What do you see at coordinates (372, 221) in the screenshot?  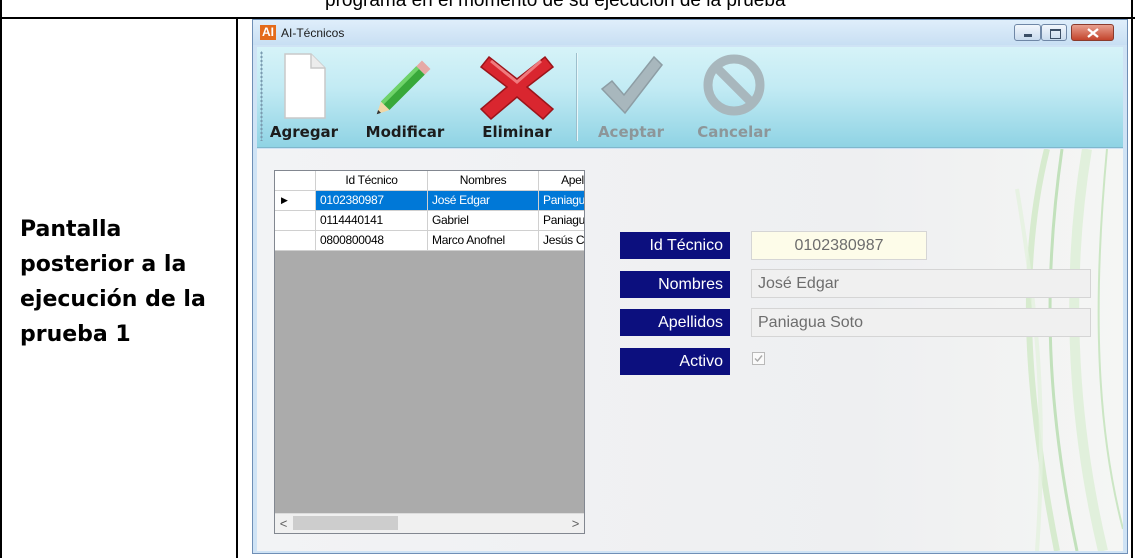 I see `cell-id: 0114440141` at bounding box center [372, 221].